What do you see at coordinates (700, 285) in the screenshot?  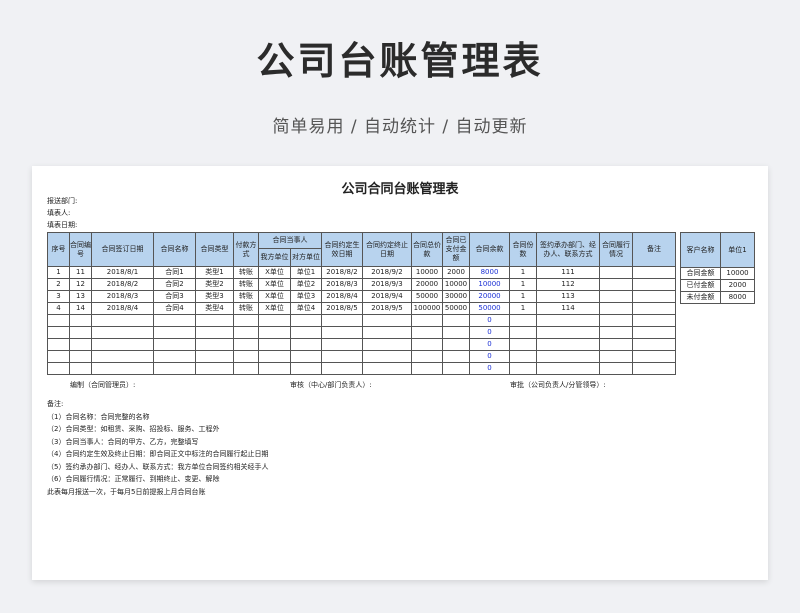 I see `summary-label: 已付金额` at bounding box center [700, 285].